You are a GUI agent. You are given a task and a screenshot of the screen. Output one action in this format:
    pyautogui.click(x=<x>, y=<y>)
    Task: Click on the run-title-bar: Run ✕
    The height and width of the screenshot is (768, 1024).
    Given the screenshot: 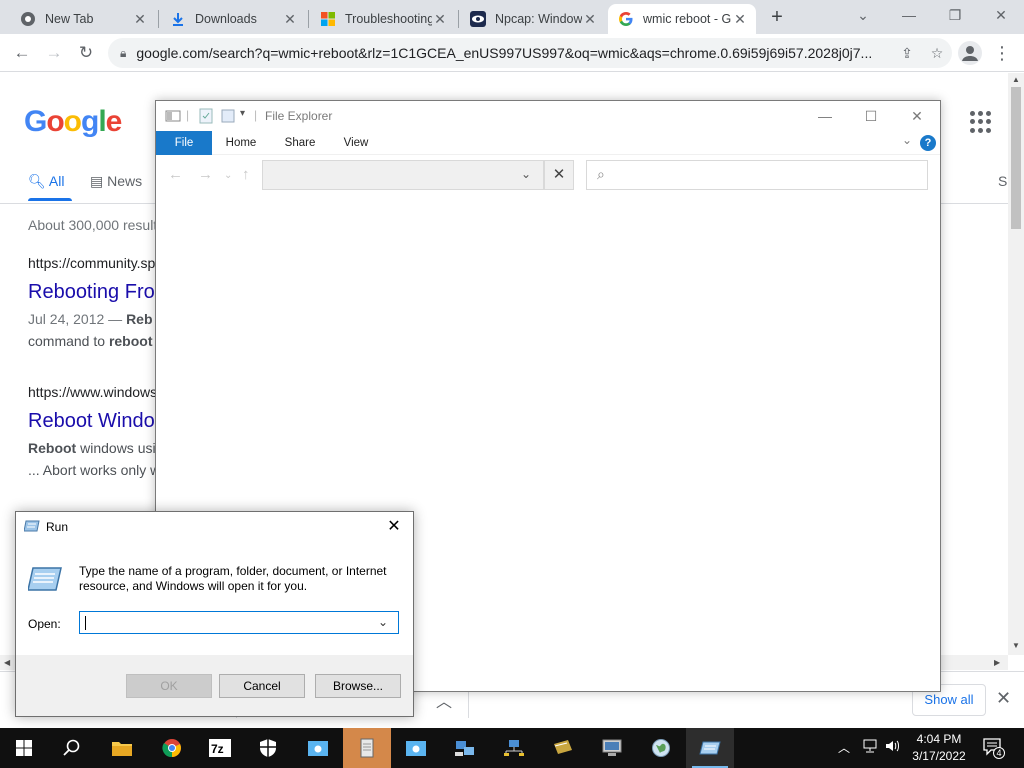 What is the action you would take?
    pyautogui.click(x=214, y=527)
    